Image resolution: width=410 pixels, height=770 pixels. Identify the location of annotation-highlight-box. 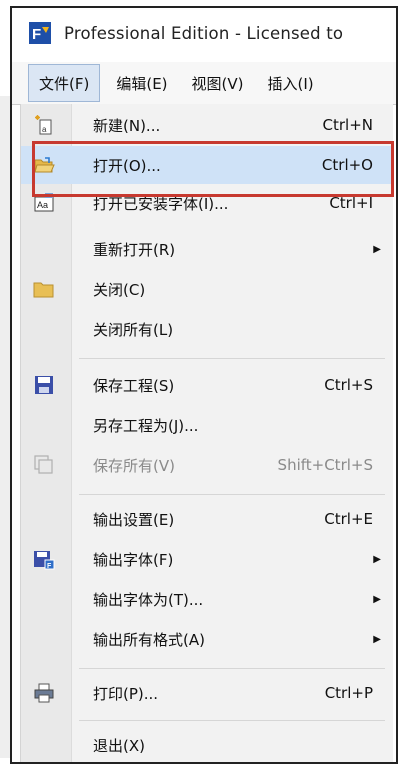
(213, 169).